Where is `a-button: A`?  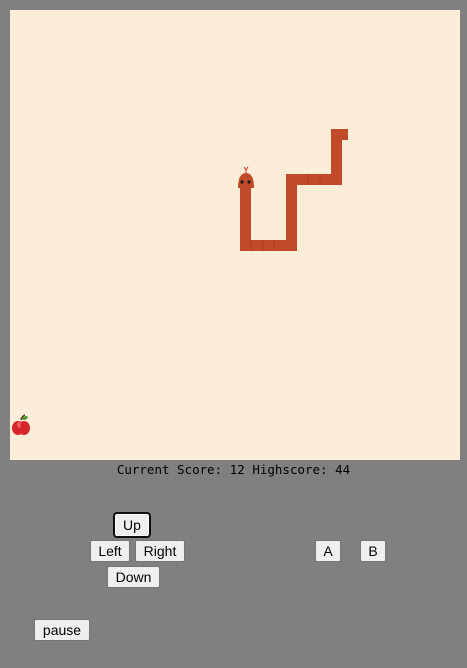 a-button: A is located at coordinates (328, 551).